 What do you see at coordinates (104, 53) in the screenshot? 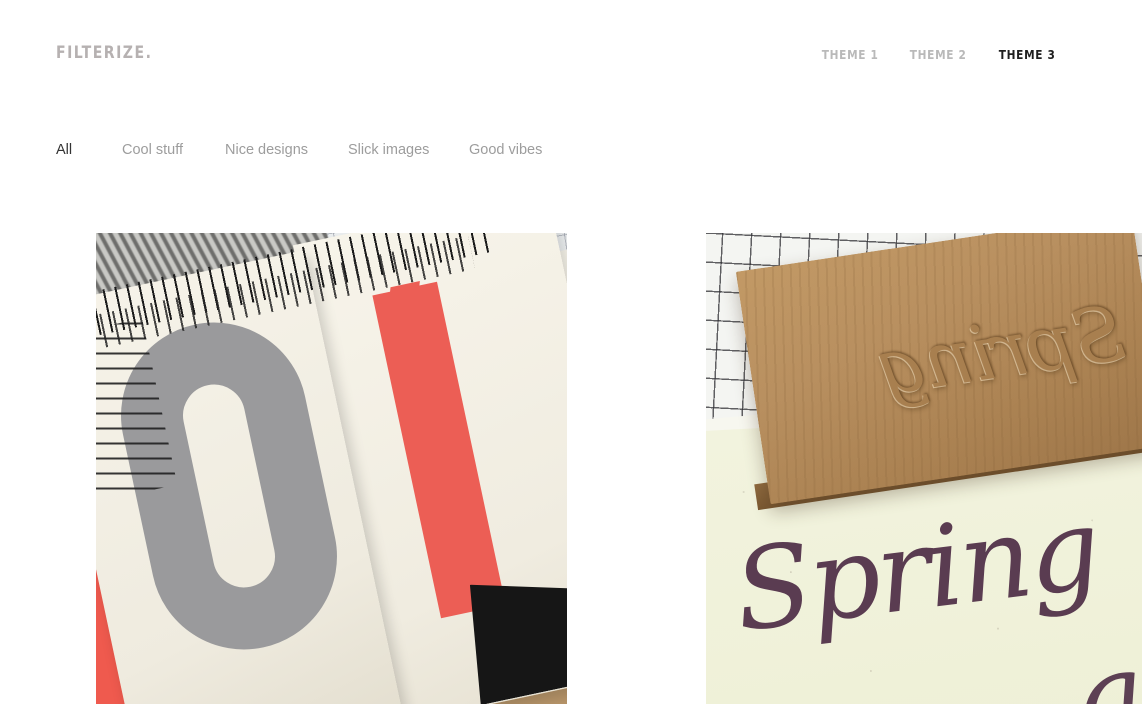
I see `site-logo: FILTERIZE.` at bounding box center [104, 53].